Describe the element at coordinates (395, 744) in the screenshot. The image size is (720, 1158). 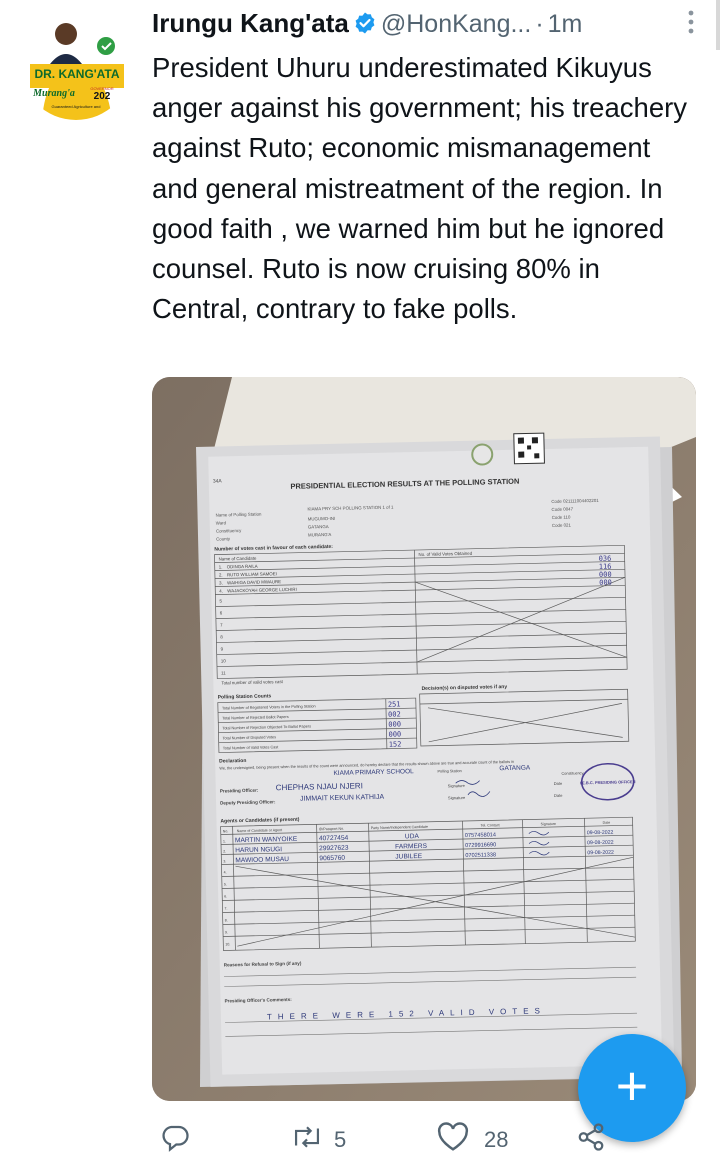
I see `count-value: 152` at that location.